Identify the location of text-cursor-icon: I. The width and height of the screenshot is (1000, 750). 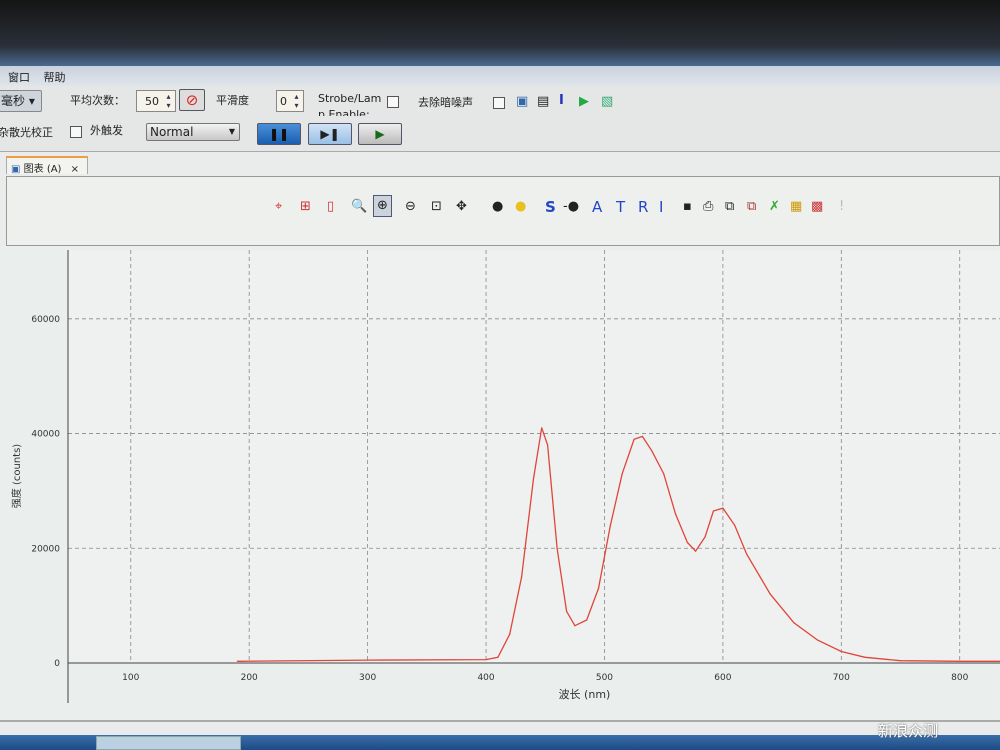
(561, 101).